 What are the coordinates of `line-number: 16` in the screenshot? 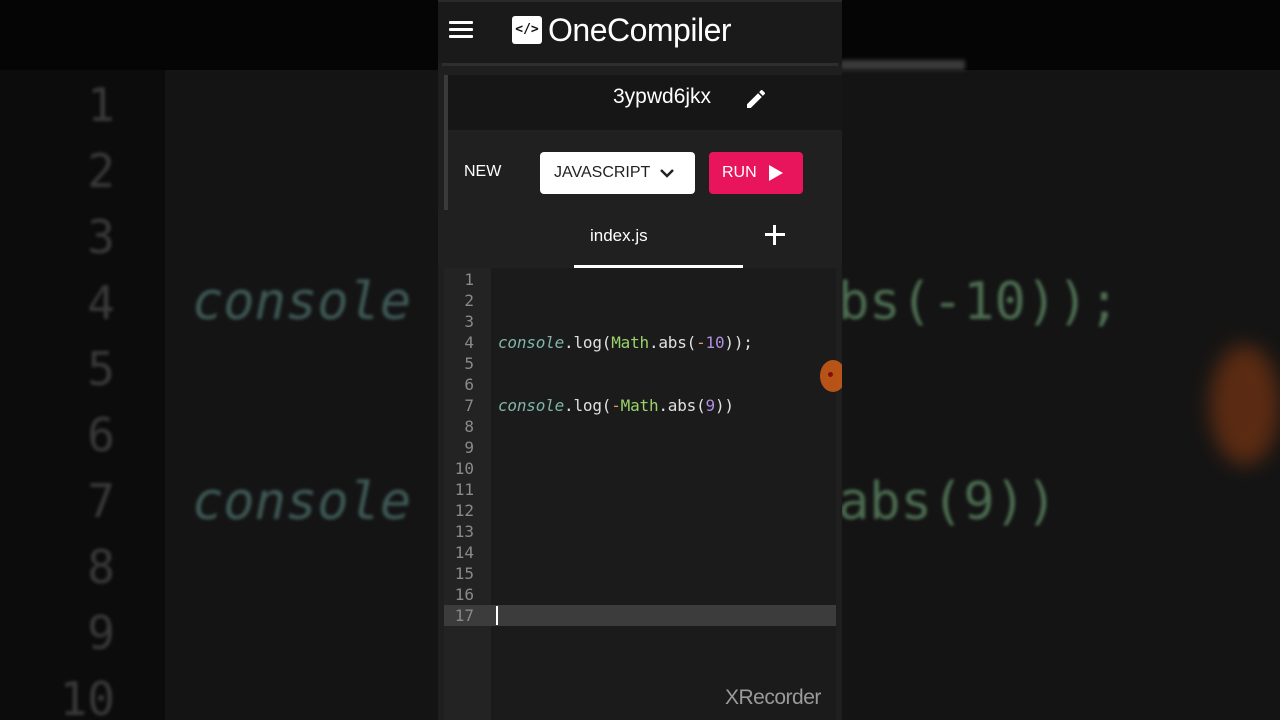 It's located at (464, 594).